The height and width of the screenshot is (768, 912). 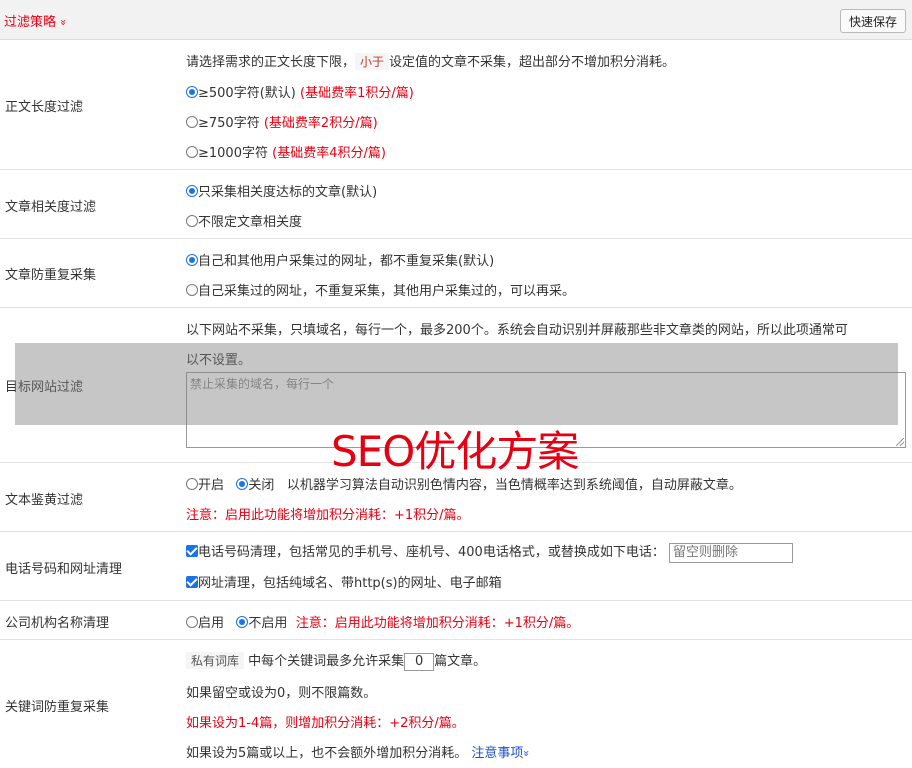 I want to click on relevance-option-strict: 只采集相关度达标的文章(默认), so click(x=281, y=190).